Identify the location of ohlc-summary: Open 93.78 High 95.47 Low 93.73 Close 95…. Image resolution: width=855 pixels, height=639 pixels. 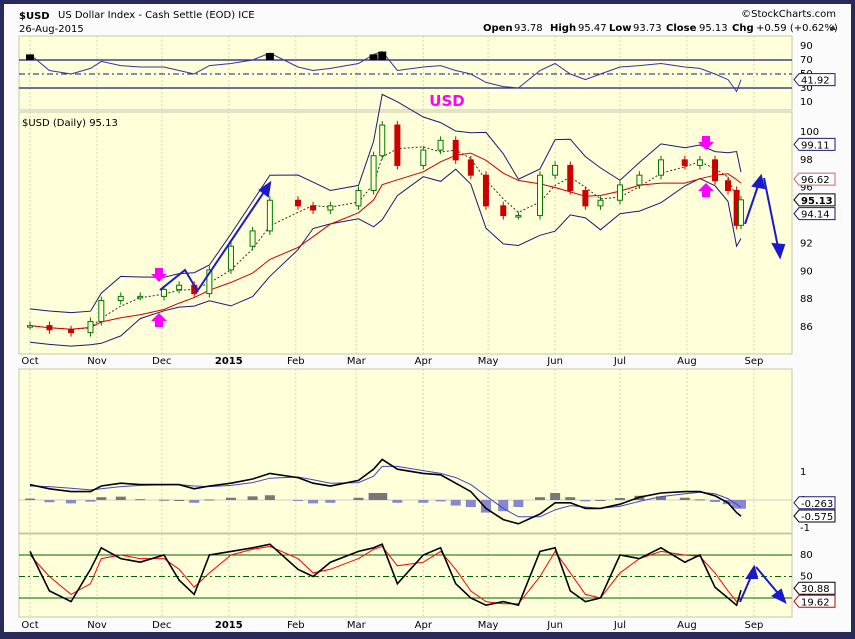
(660, 28).